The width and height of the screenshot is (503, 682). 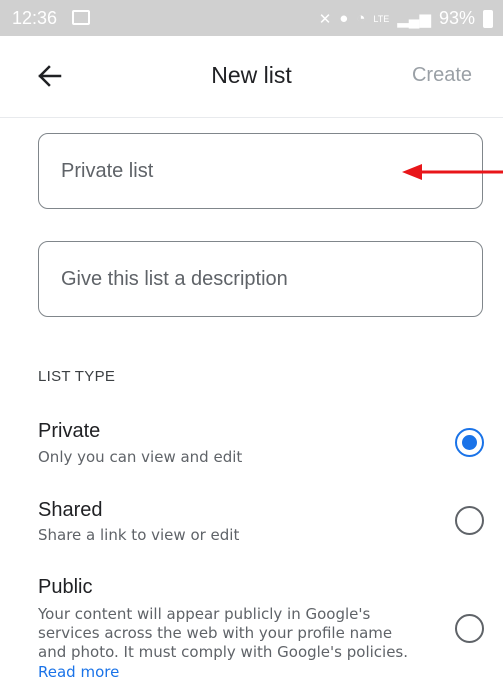 What do you see at coordinates (488, 18) in the screenshot?
I see `battery-icon` at bounding box center [488, 18].